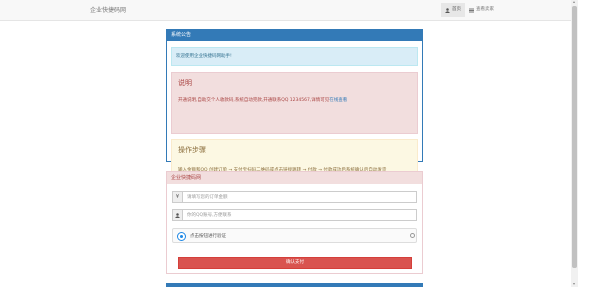 The width and height of the screenshot is (604, 287). What do you see at coordinates (108, 9) in the screenshot?
I see `site-brand: 企业快捷码网` at bounding box center [108, 9].